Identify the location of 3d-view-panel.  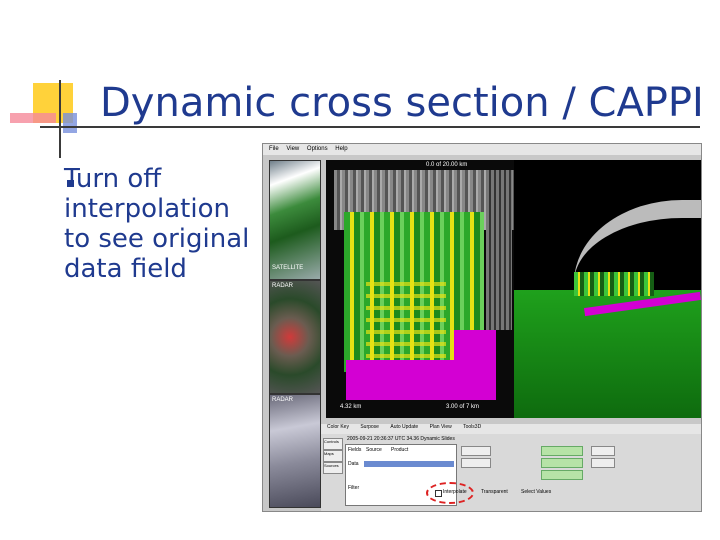
(607, 289).